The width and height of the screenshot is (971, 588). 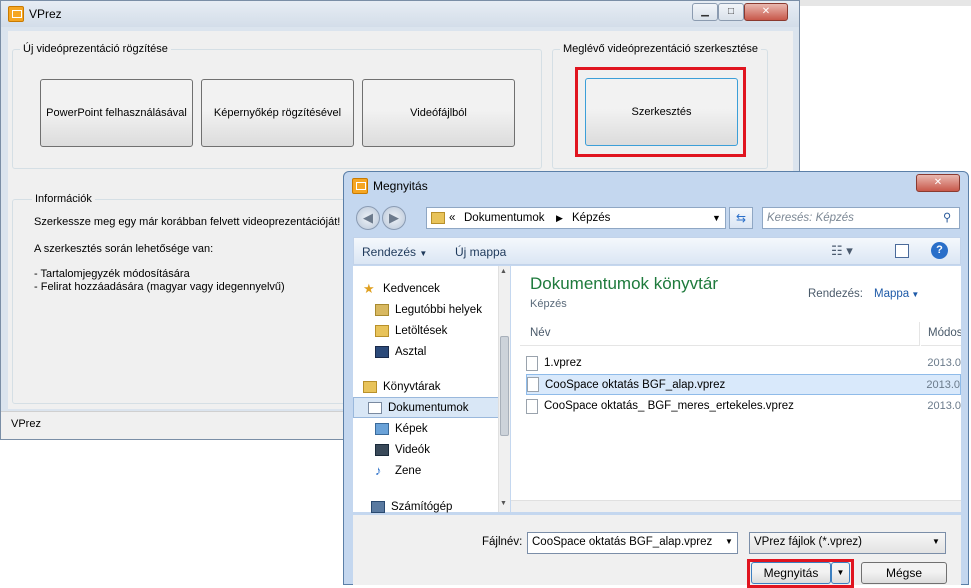 I want to click on breadcrumb-kepzes: Képzés, so click(x=591, y=218).